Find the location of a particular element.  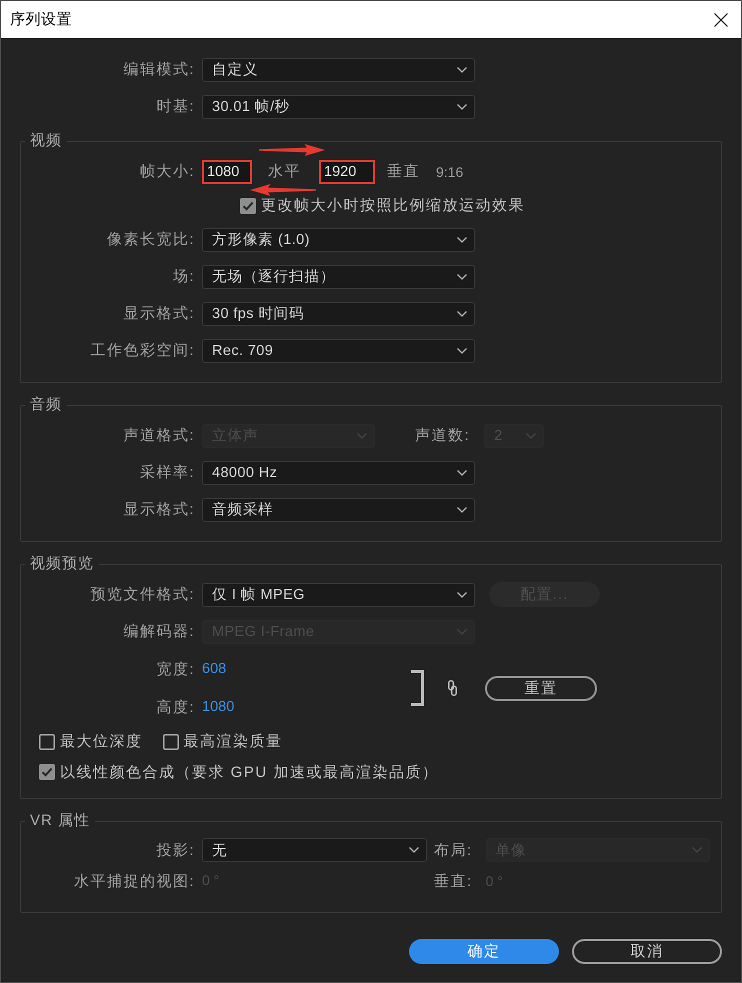

dropdown: 仅 I 帧 MPEG is located at coordinates (338, 594).